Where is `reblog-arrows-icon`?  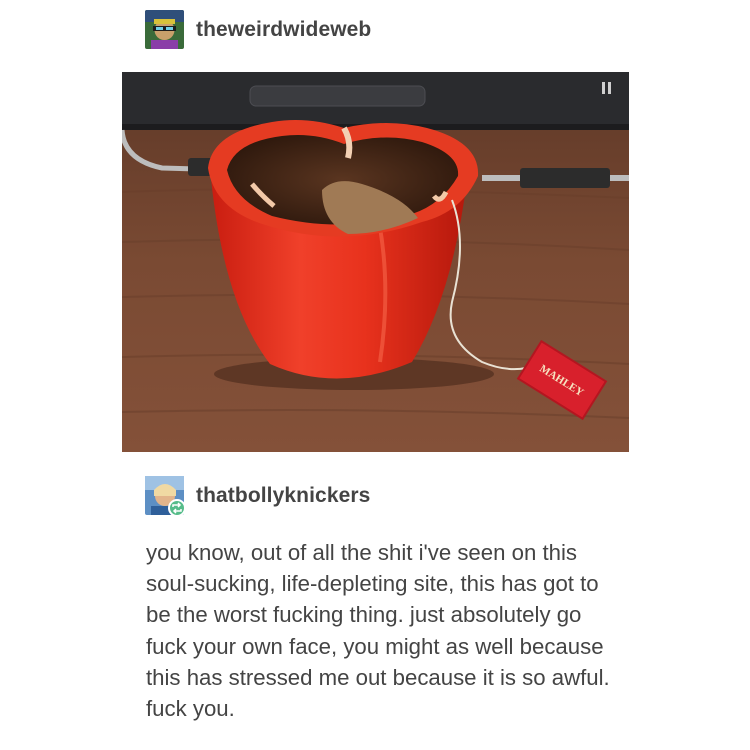
reblog-arrows-icon is located at coordinates (177, 508).